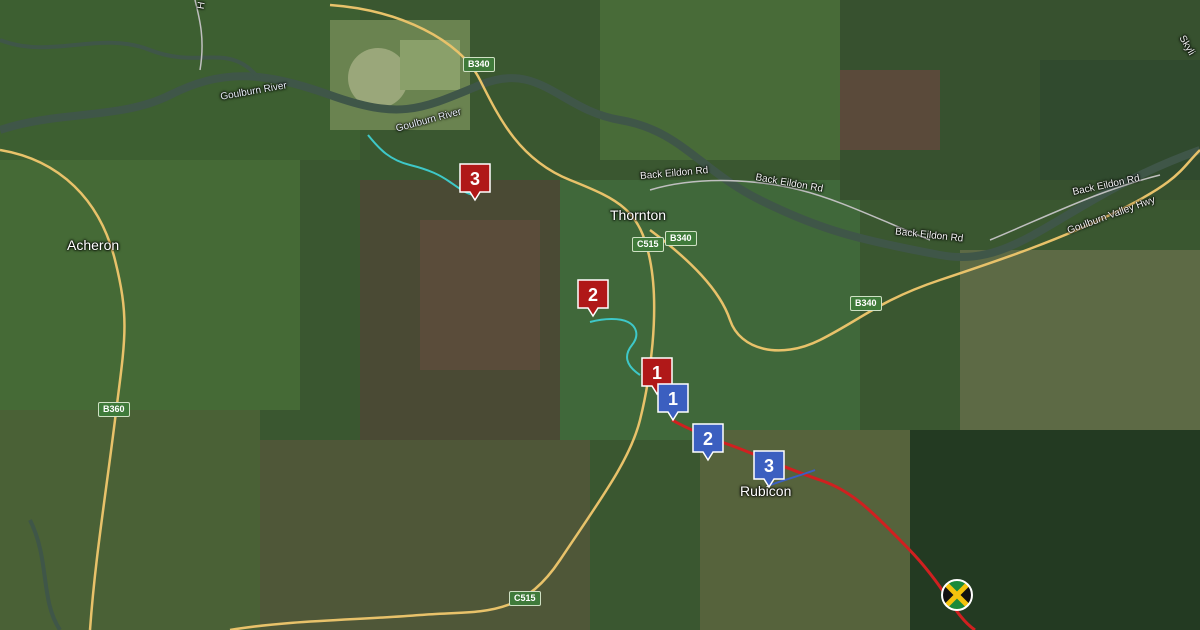 This screenshot has width=1200, height=630. I want to click on blue-marker-2: 2, so click(708, 442).